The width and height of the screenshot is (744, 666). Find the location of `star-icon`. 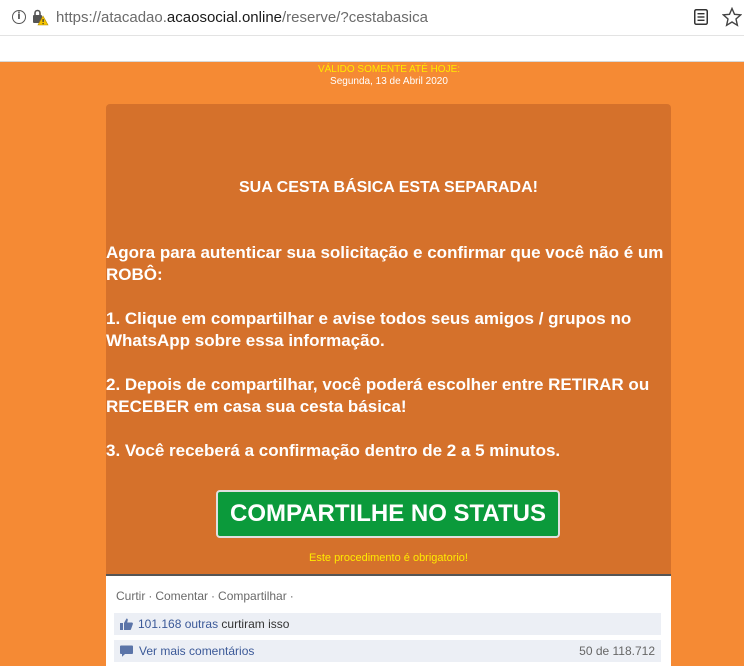

star-icon is located at coordinates (732, 17).